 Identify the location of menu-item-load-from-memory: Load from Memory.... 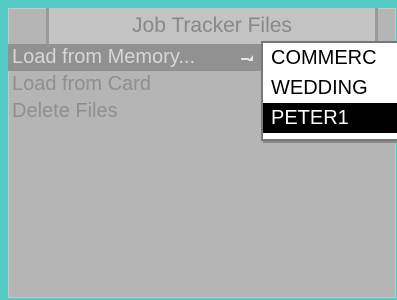
(135, 57).